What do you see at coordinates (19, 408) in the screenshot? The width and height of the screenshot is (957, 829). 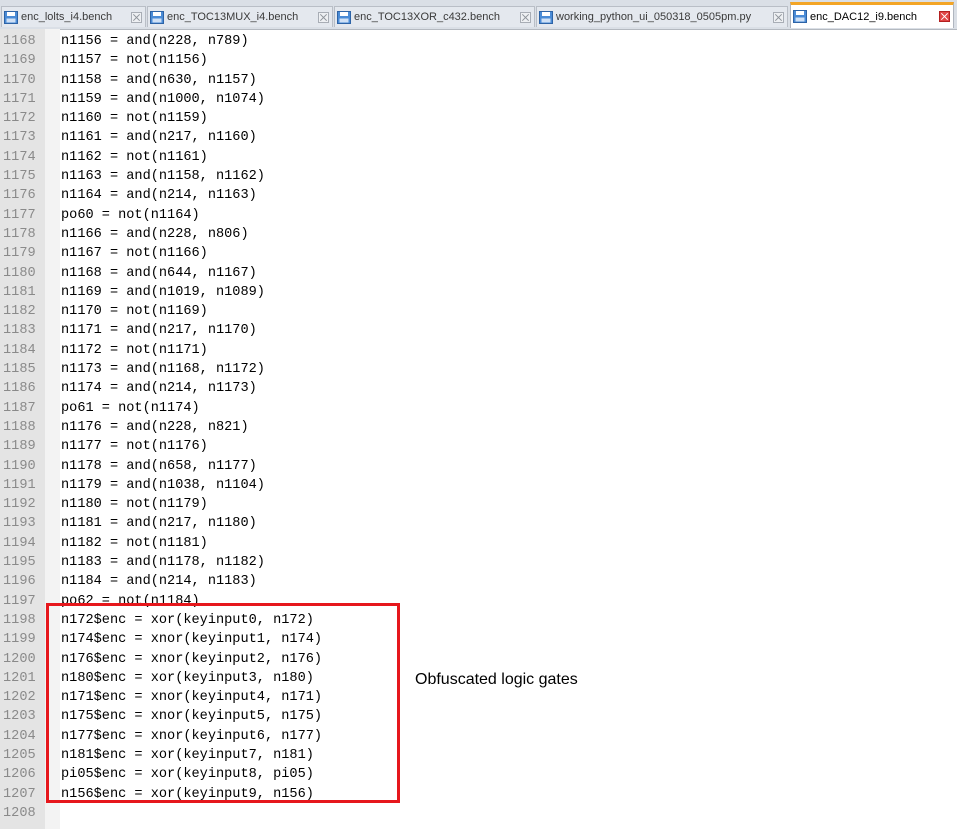 I see `line-number: 1187` at bounding box center [19, 408].